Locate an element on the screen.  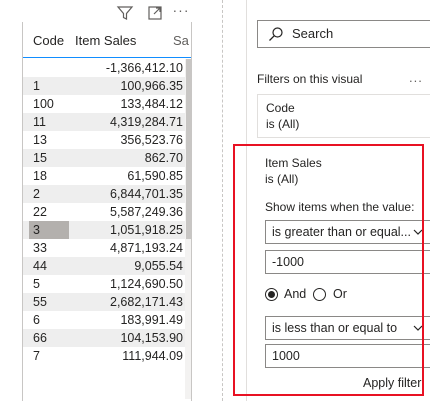
cell-code: 22 is located at coordinates (40, 212).